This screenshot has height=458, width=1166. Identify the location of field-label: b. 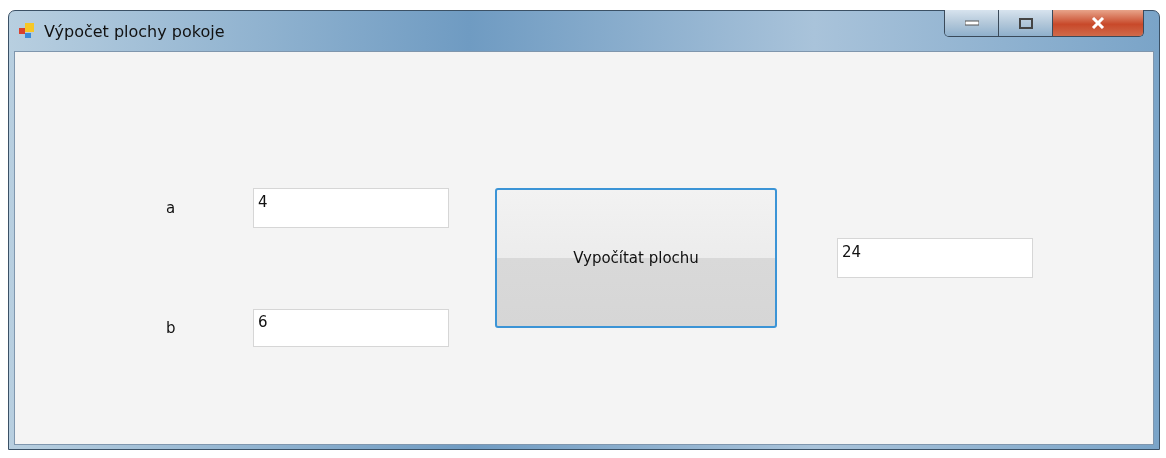
(171, 328).